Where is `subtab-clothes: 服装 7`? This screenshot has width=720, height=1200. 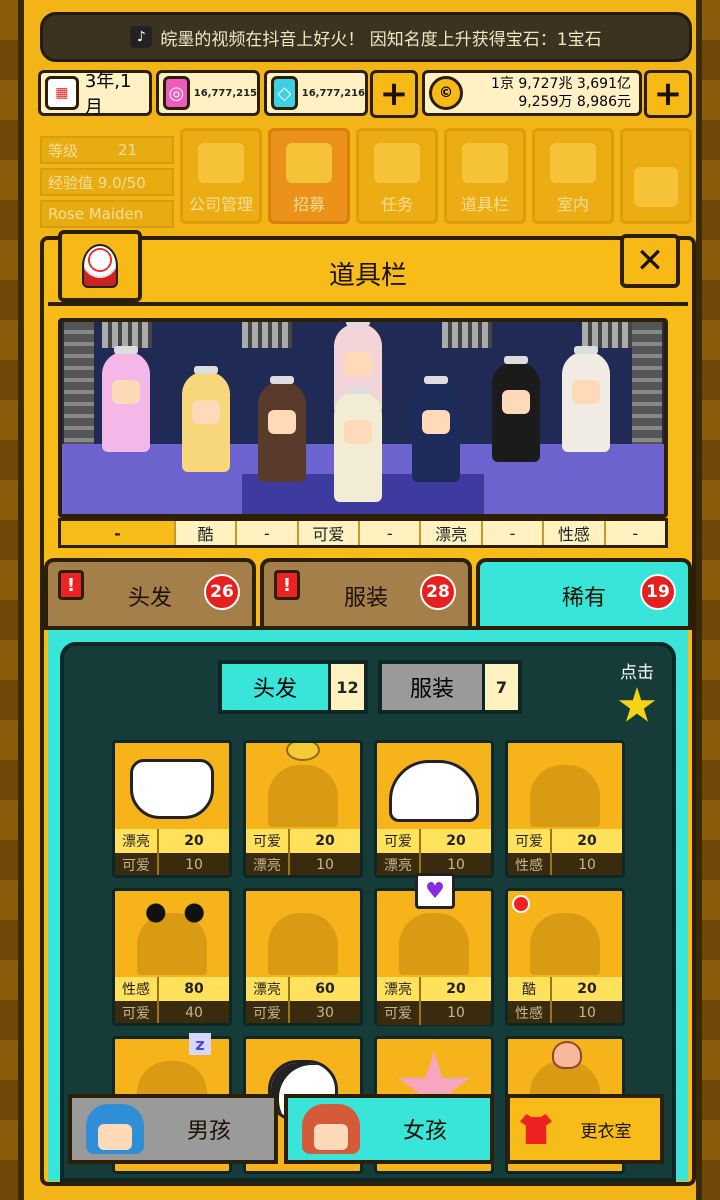 subtab-clothes: 服装 7 is located at coordinates (450, 687).